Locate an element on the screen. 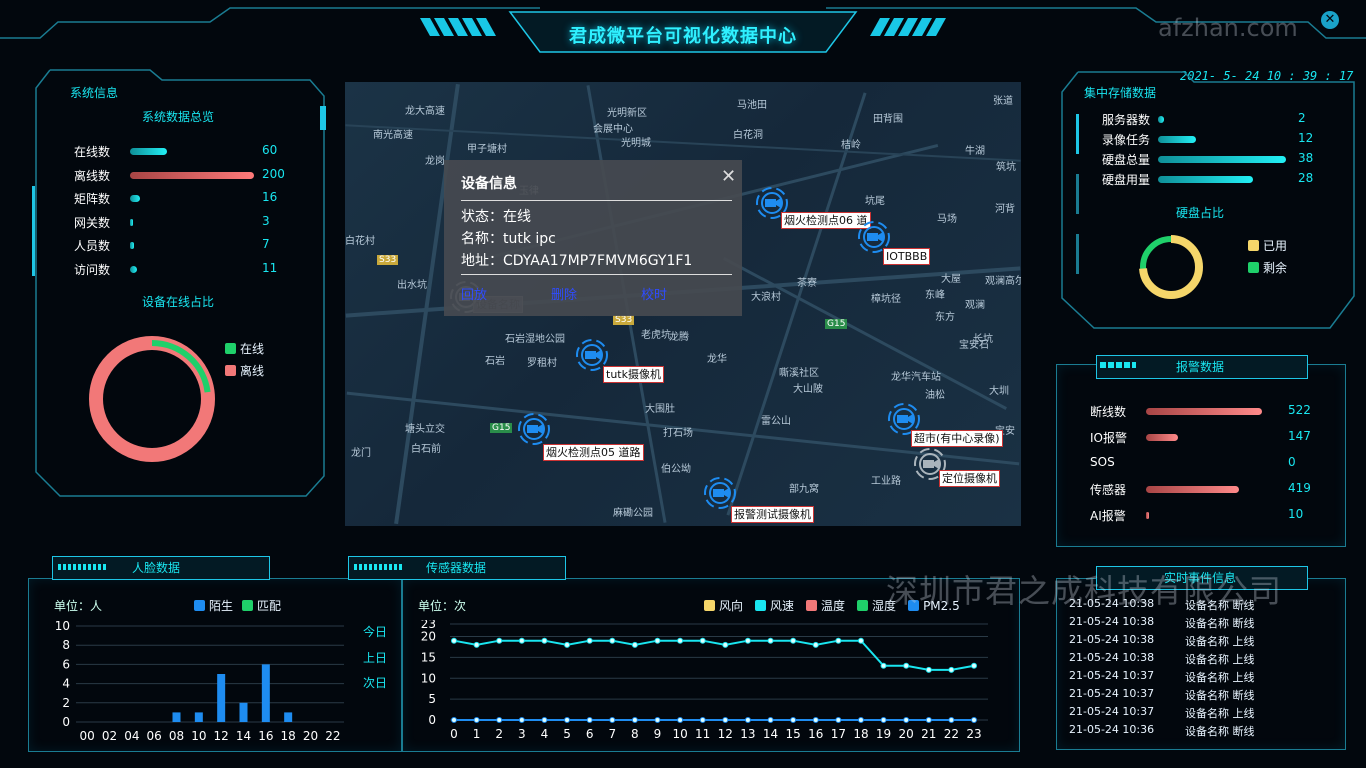 This screenshot has height=768, width=1366. x-tick-label: 14 is located at coordinates (243, 736).